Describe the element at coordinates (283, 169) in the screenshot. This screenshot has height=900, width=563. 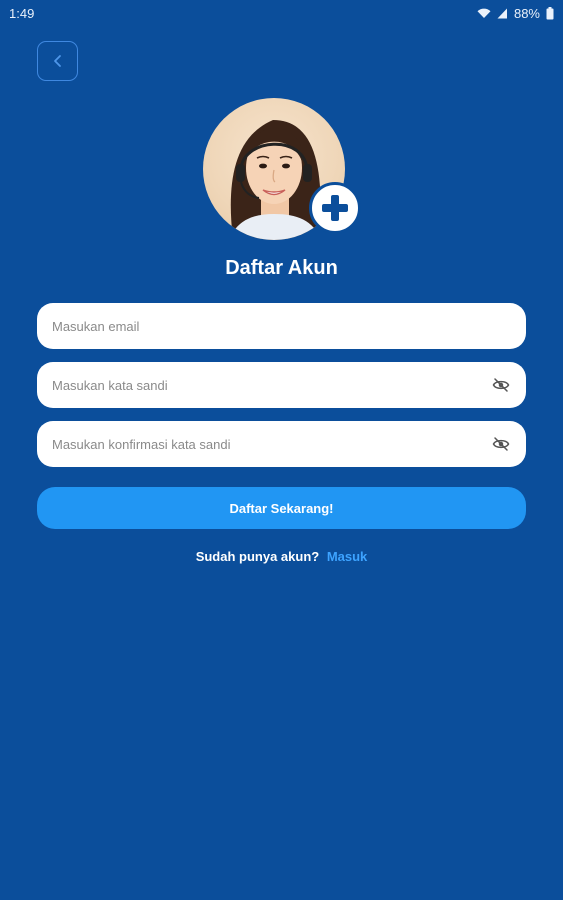
I see `avatar-section` at that location.